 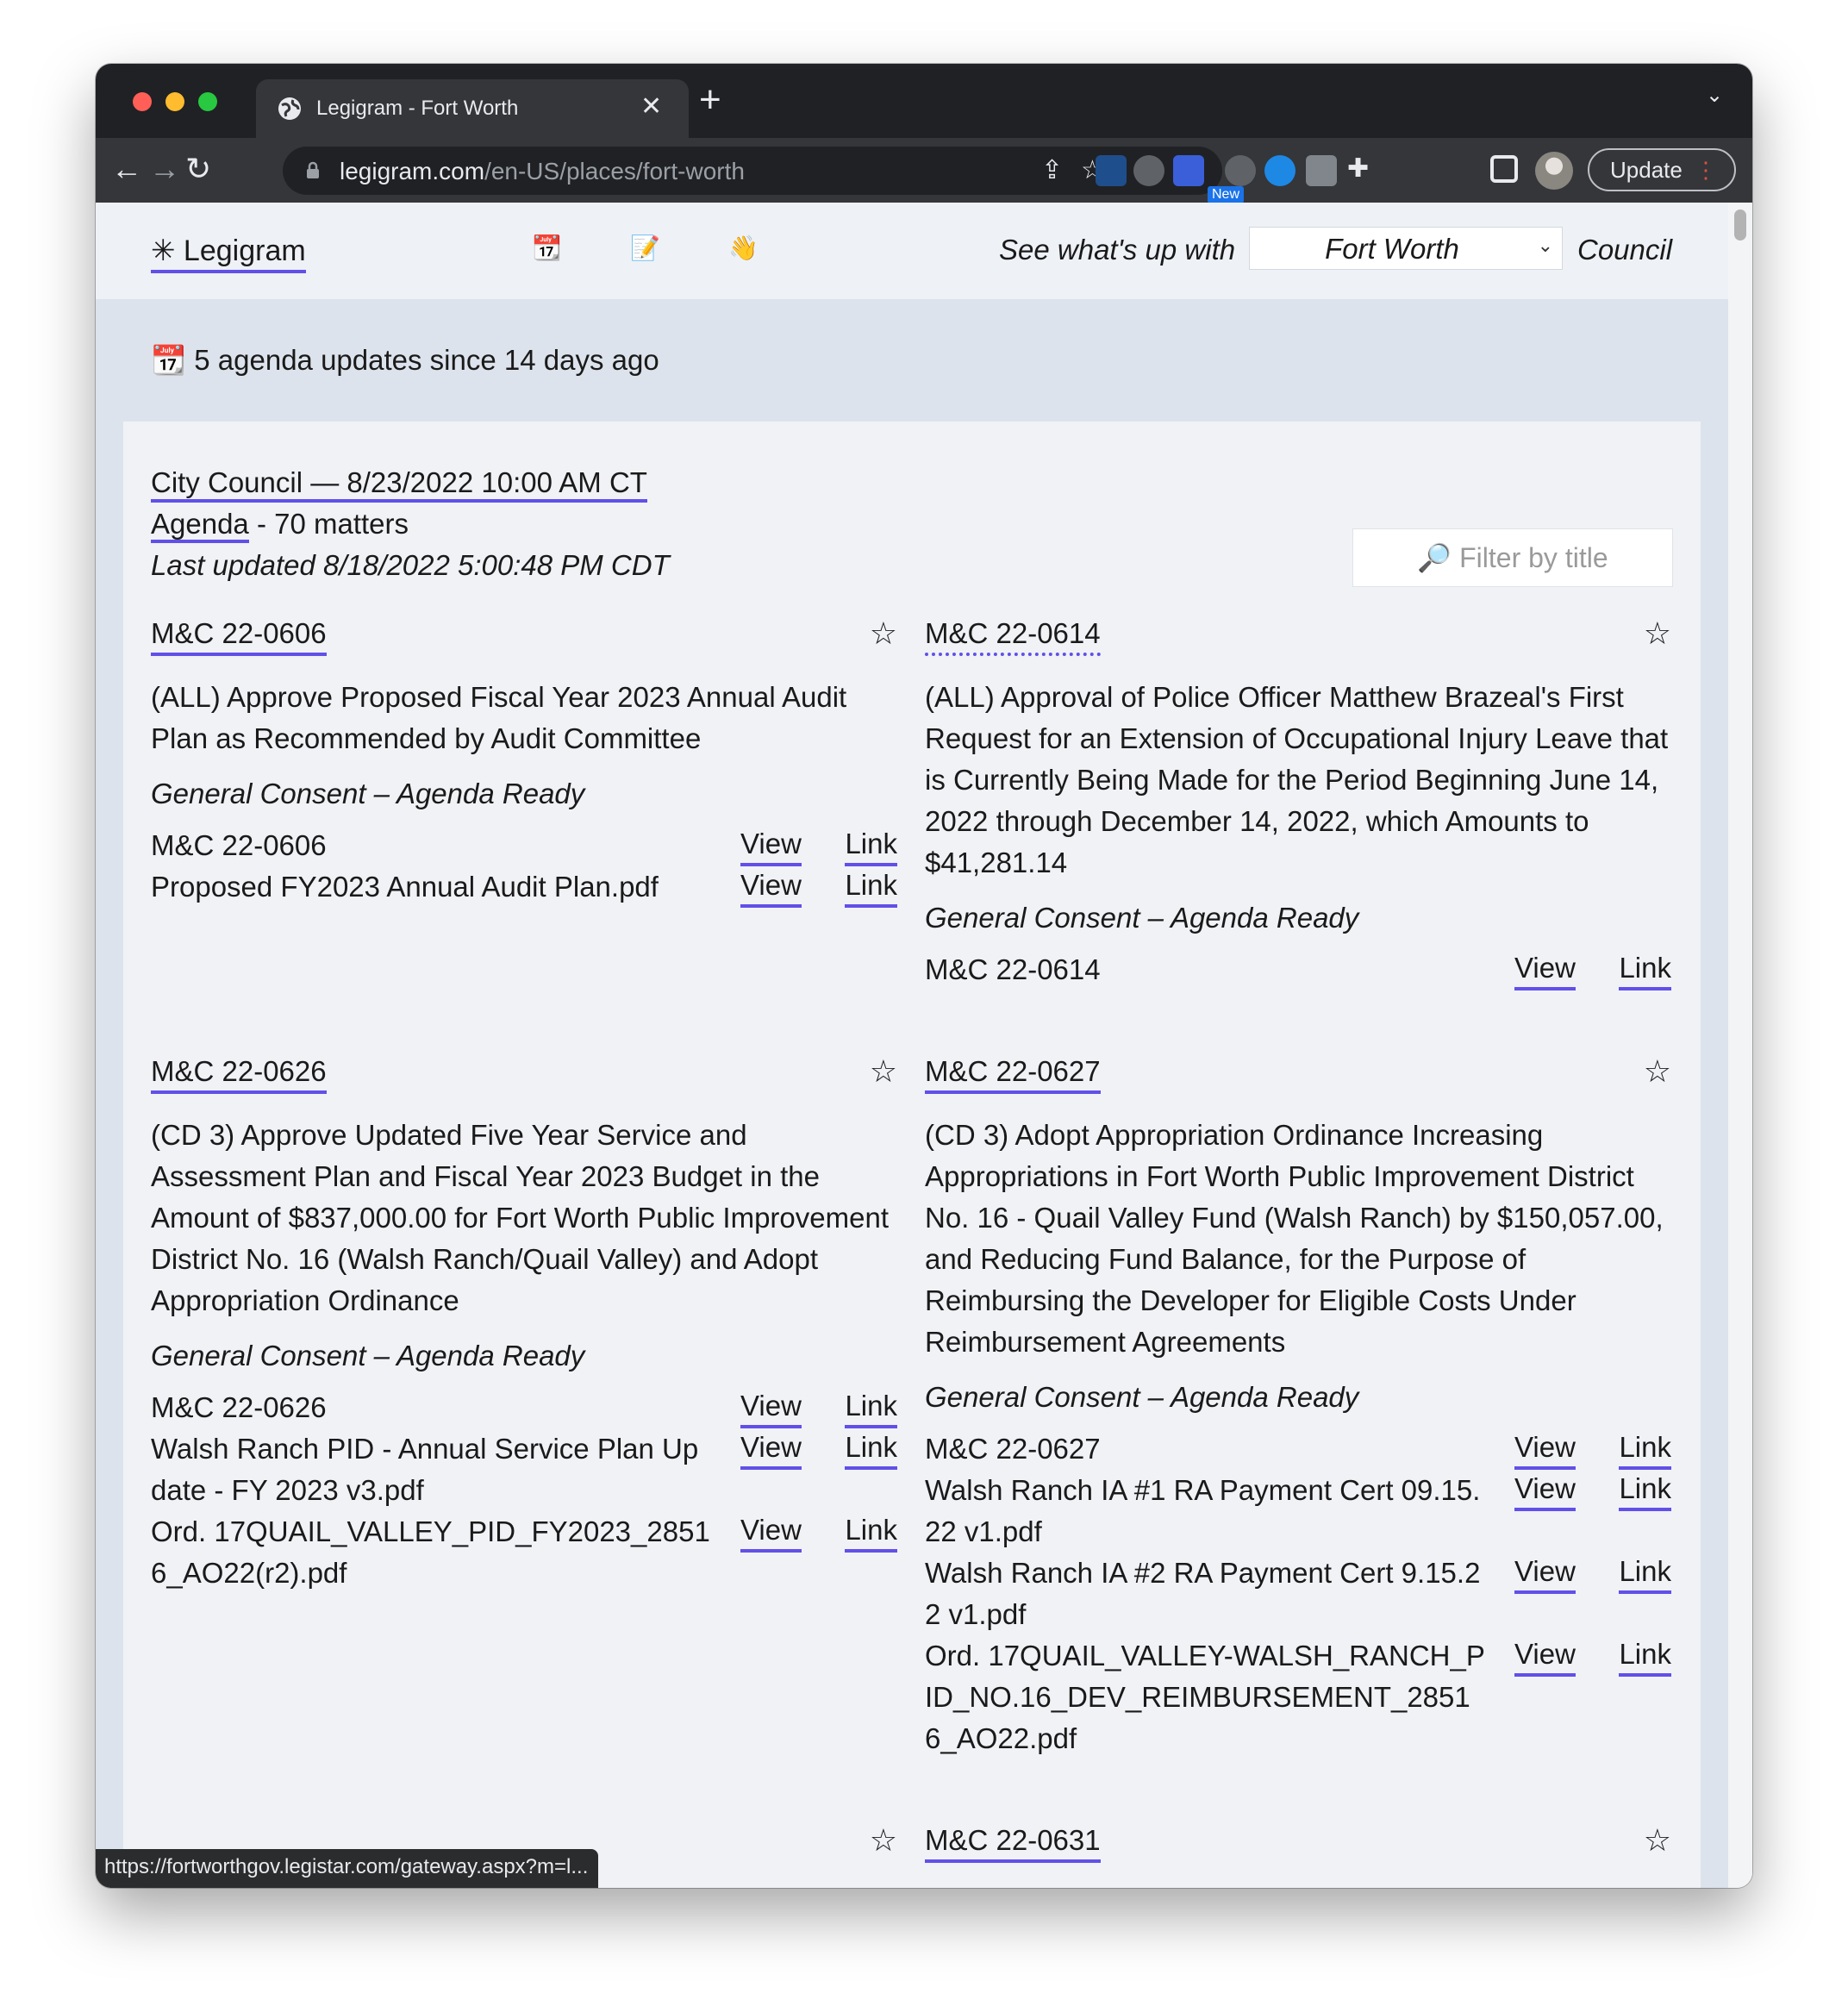 I want to click on matter-number-link: M&C 22-0627, so click(x=1013, y=1073).